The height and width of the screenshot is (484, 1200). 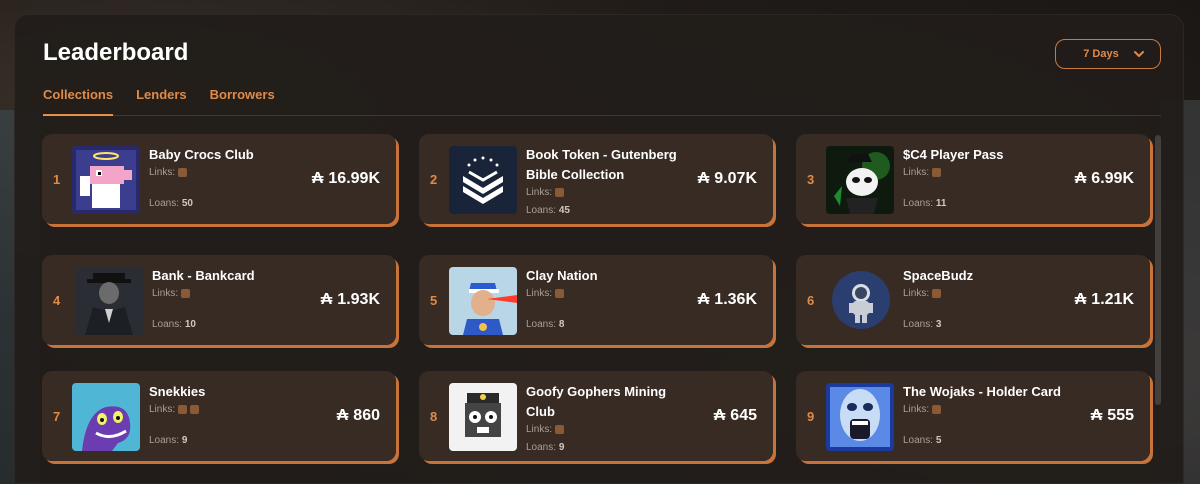 What do you see at coordinates (596, 401) in the screenshot?
I see `collection-name: Goofy Gophers Mining Club` at bounding box center [596, 401].